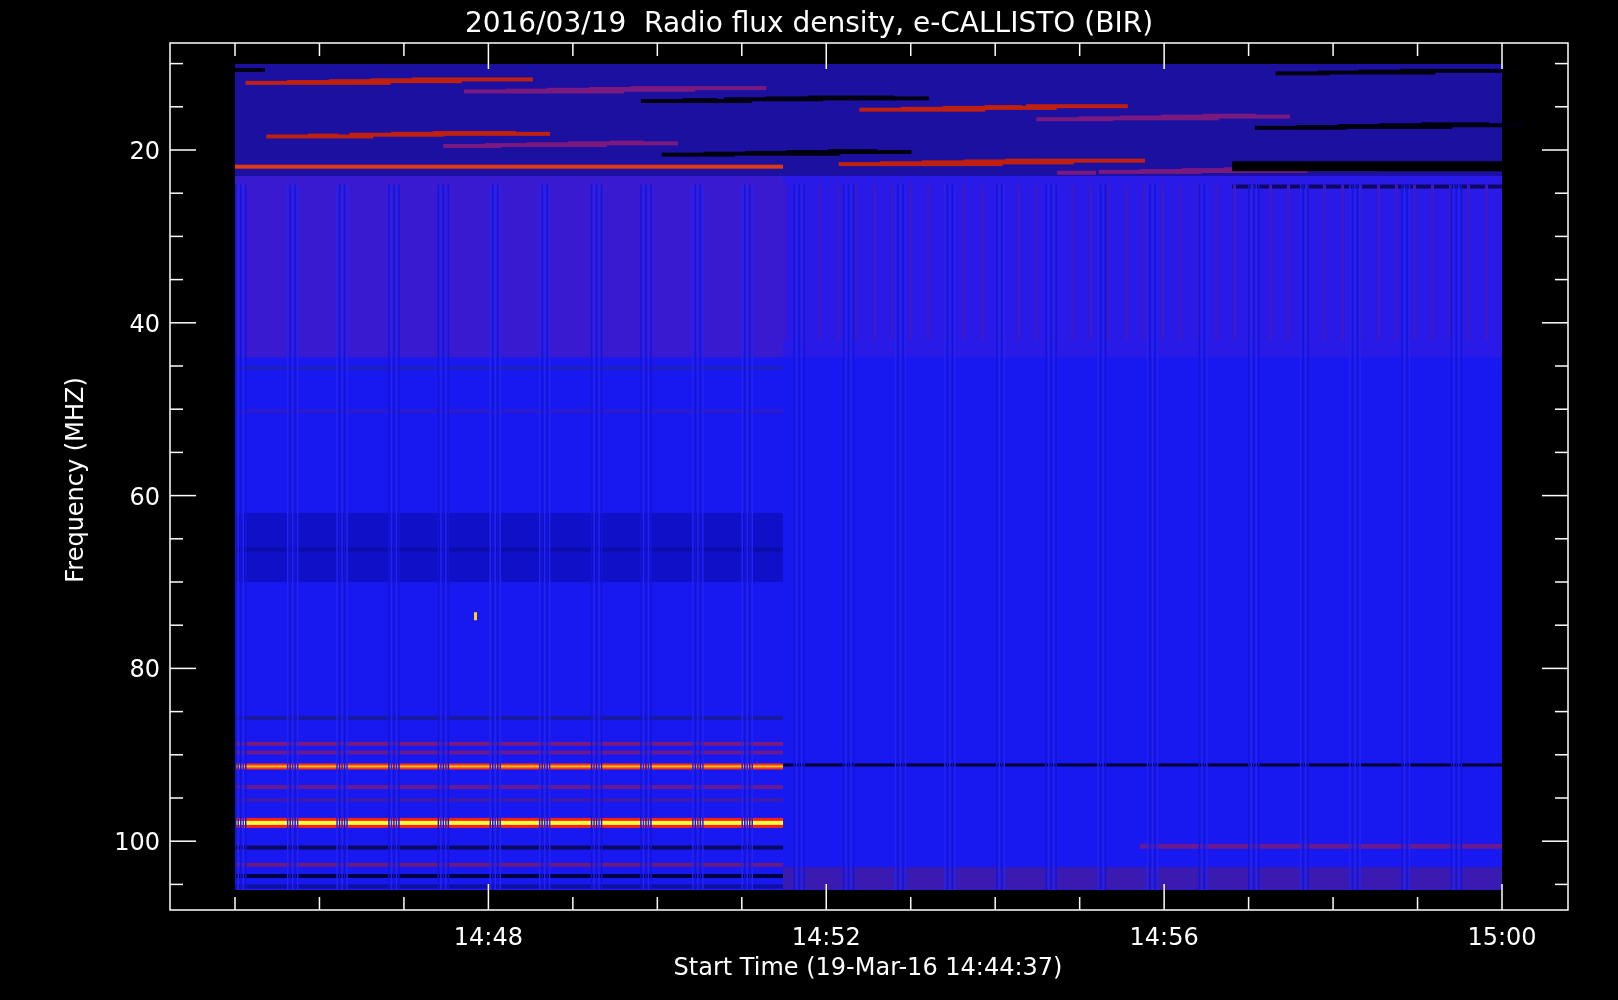 The image size is (1618, 1000). Describe the element at coordinates (75, 480) in the screenshot. I see `y-axis-label: Frequency (MHZ)` at that location.